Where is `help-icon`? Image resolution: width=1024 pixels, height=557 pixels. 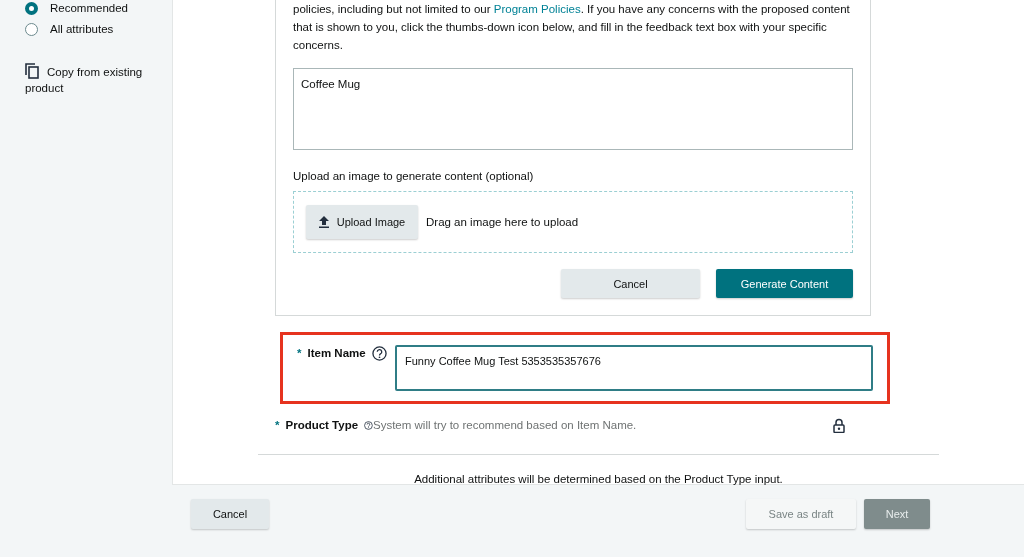 help-icon is located at coordinates (379, 354).